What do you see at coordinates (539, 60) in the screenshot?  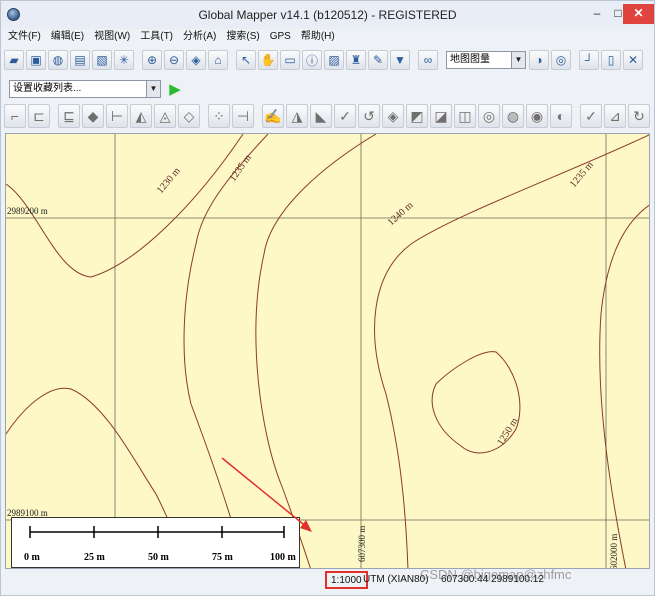 I see `map-icon: ◑` at bounding box center [539, 60].